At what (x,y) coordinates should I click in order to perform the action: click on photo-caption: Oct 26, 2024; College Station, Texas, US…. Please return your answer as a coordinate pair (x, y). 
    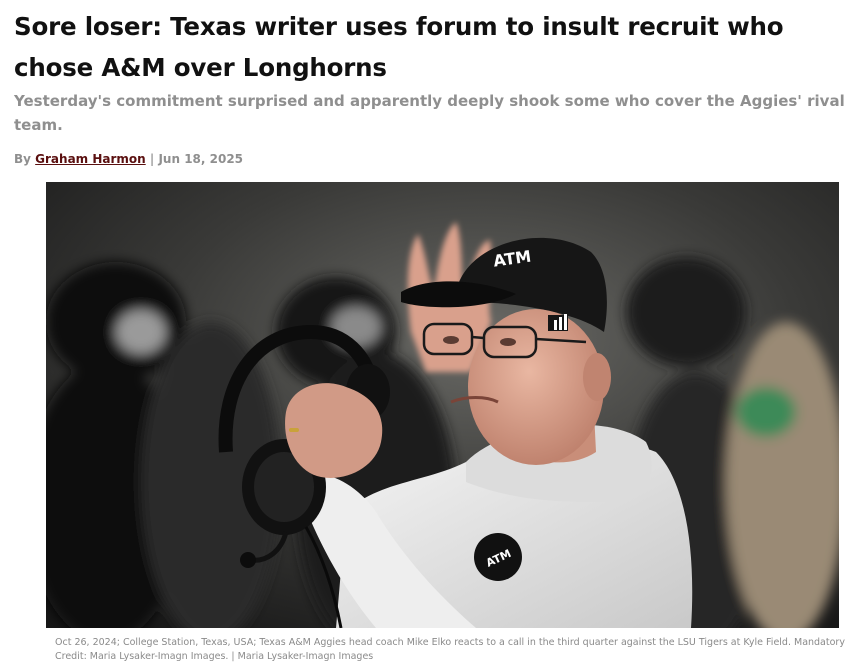
    Looking at the image, I should click on (450, 649).